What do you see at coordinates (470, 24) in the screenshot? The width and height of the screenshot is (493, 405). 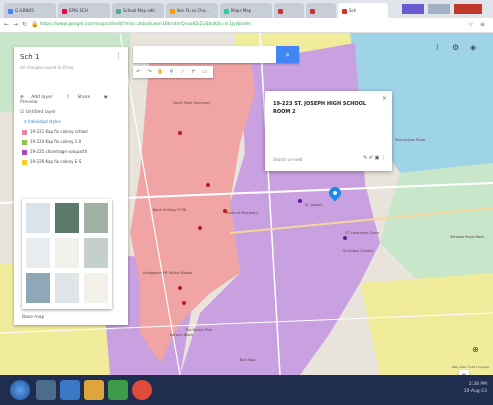 I see `star-icon: ☆` at bounding box center [470, 24].